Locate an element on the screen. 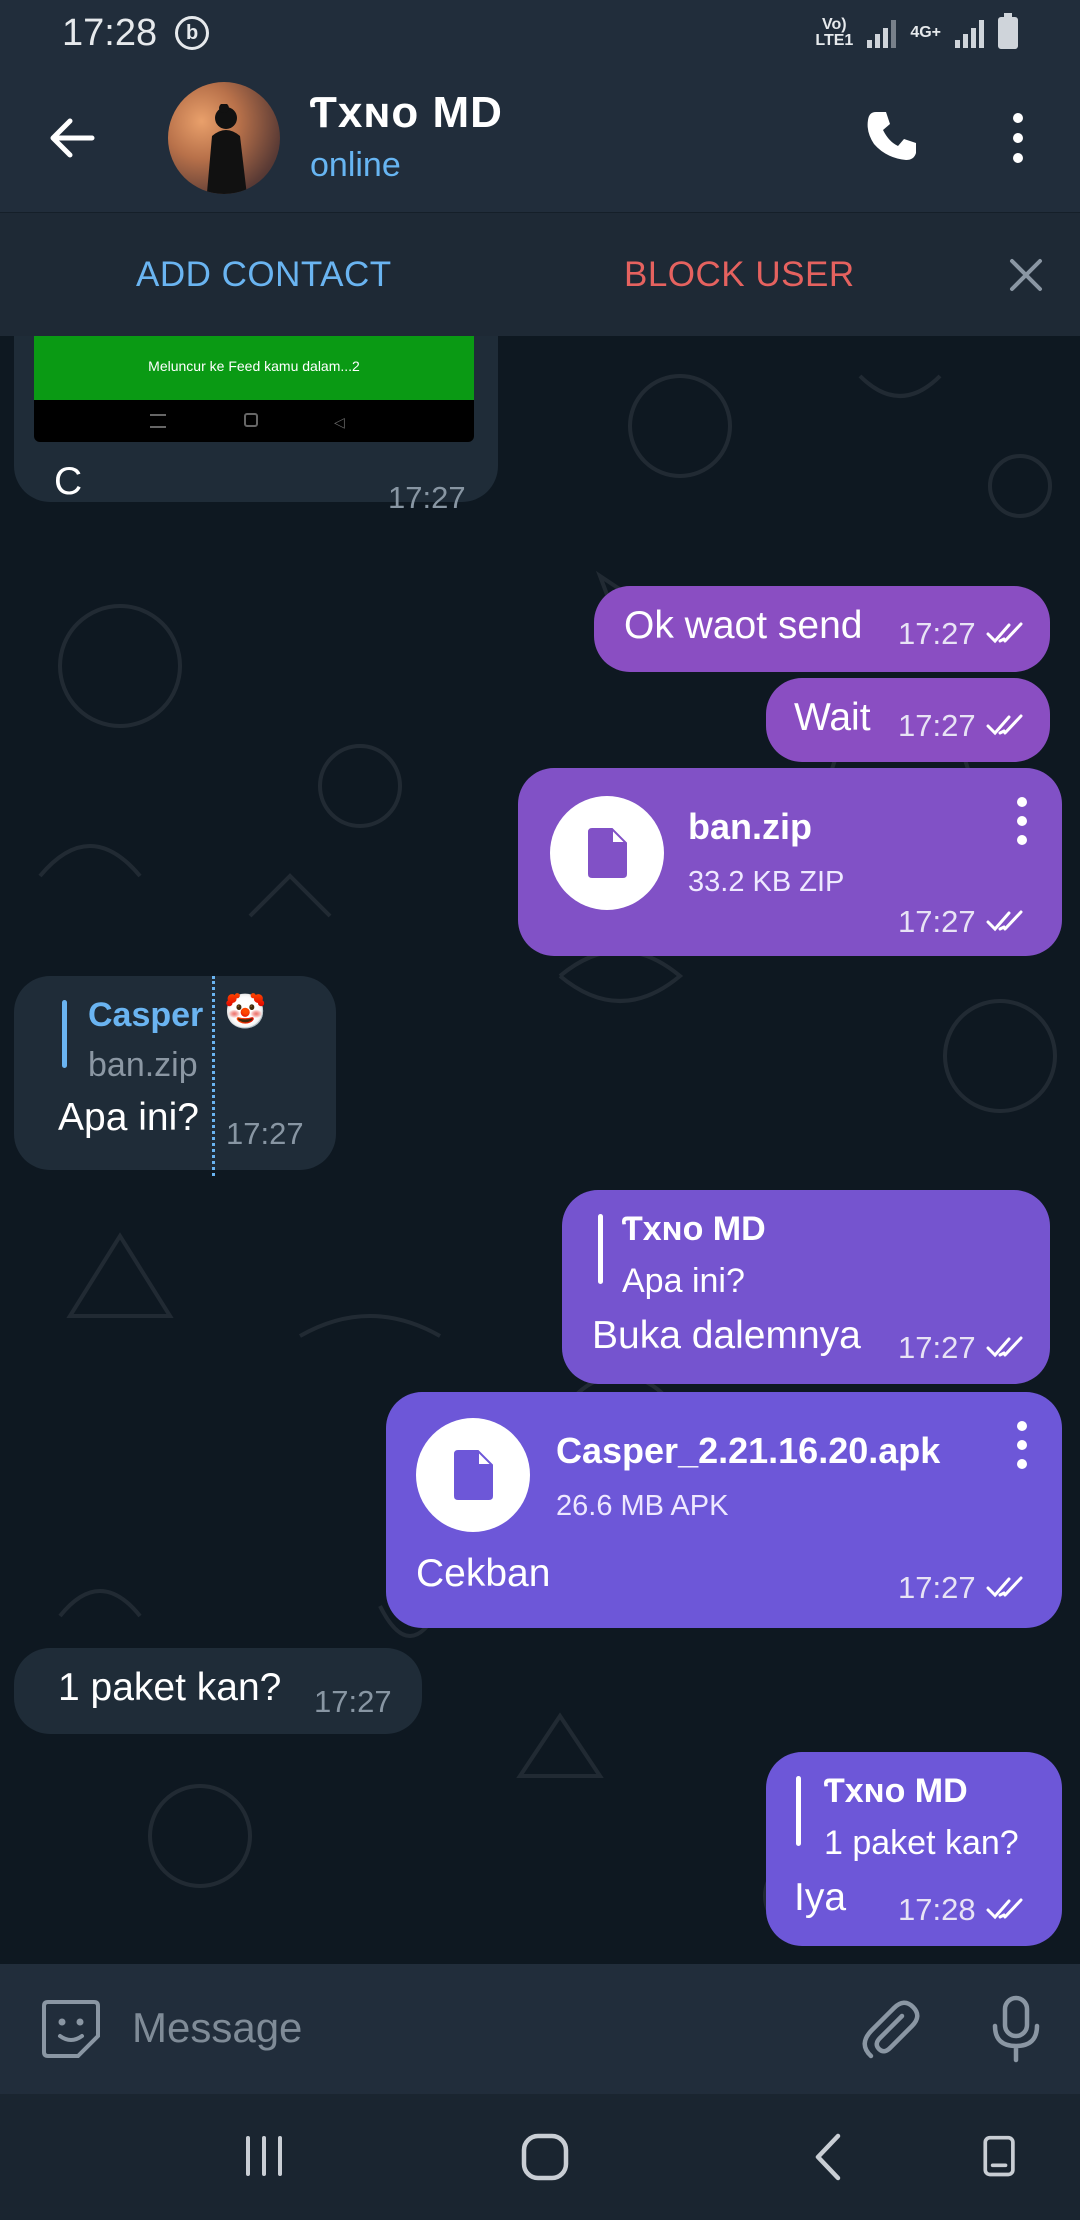  silhouette-image is located at coordinates (226, 149).